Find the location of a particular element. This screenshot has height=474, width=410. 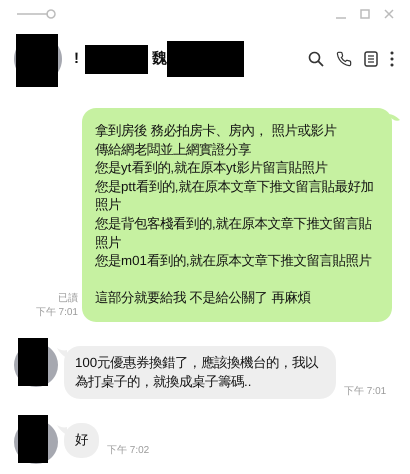

search-icon is located at coordinates (316, 59).